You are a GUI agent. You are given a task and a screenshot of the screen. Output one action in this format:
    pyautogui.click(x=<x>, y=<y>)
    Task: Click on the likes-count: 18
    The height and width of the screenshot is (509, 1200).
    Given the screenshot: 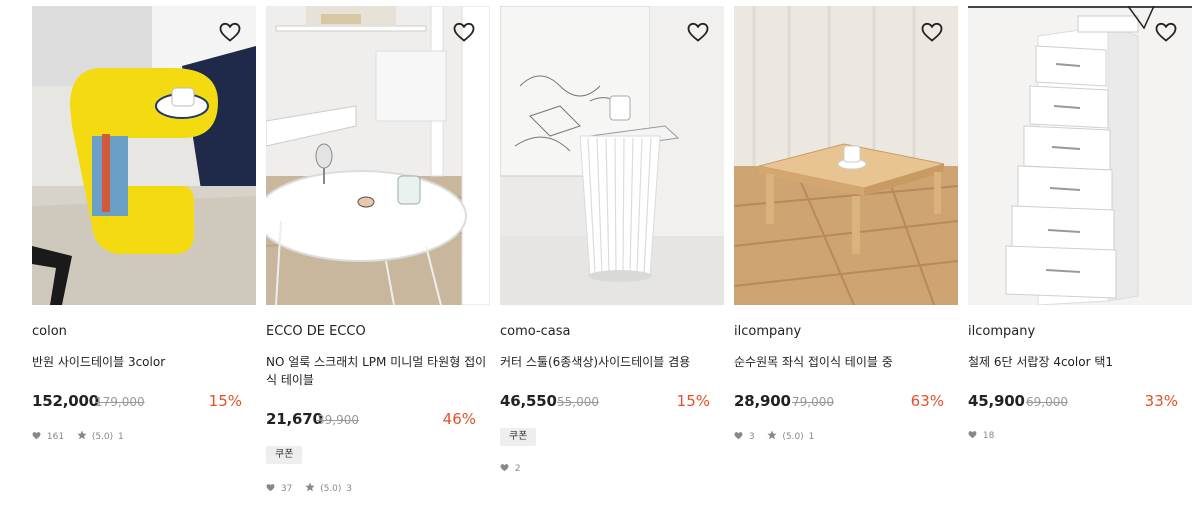 What is the action you would take?
    pyautogui.click(x=988, y=436)
    